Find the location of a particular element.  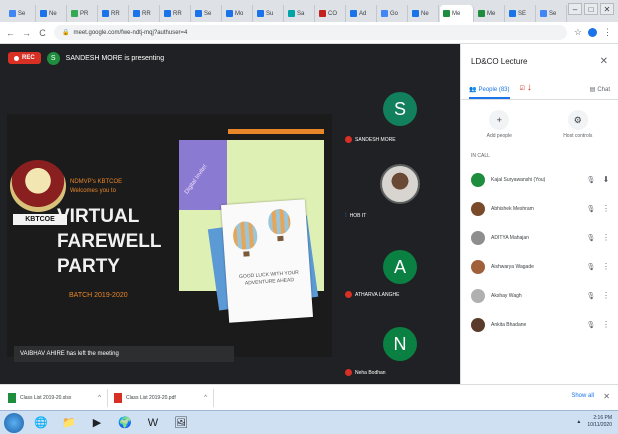

tile-name-label: SANDESH MORE is located at coordinates (370, 139).